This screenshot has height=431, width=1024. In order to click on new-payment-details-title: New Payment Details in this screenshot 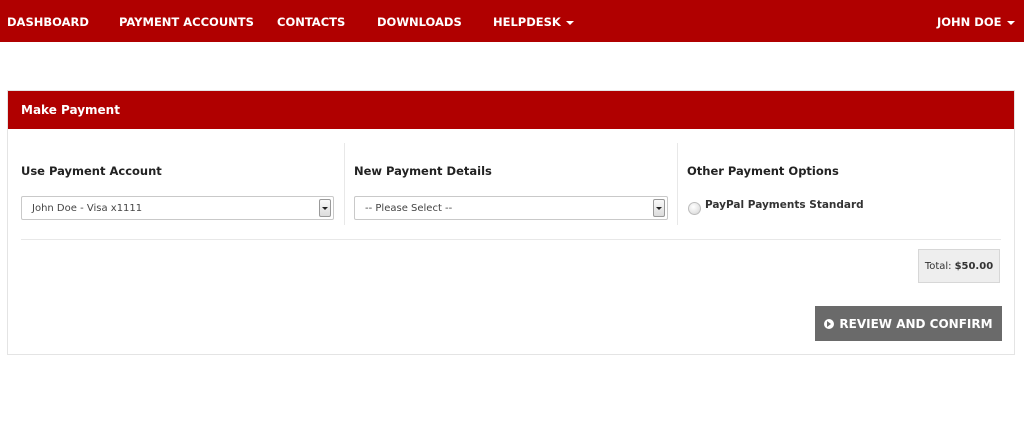, I will do `click(423, 171)`.